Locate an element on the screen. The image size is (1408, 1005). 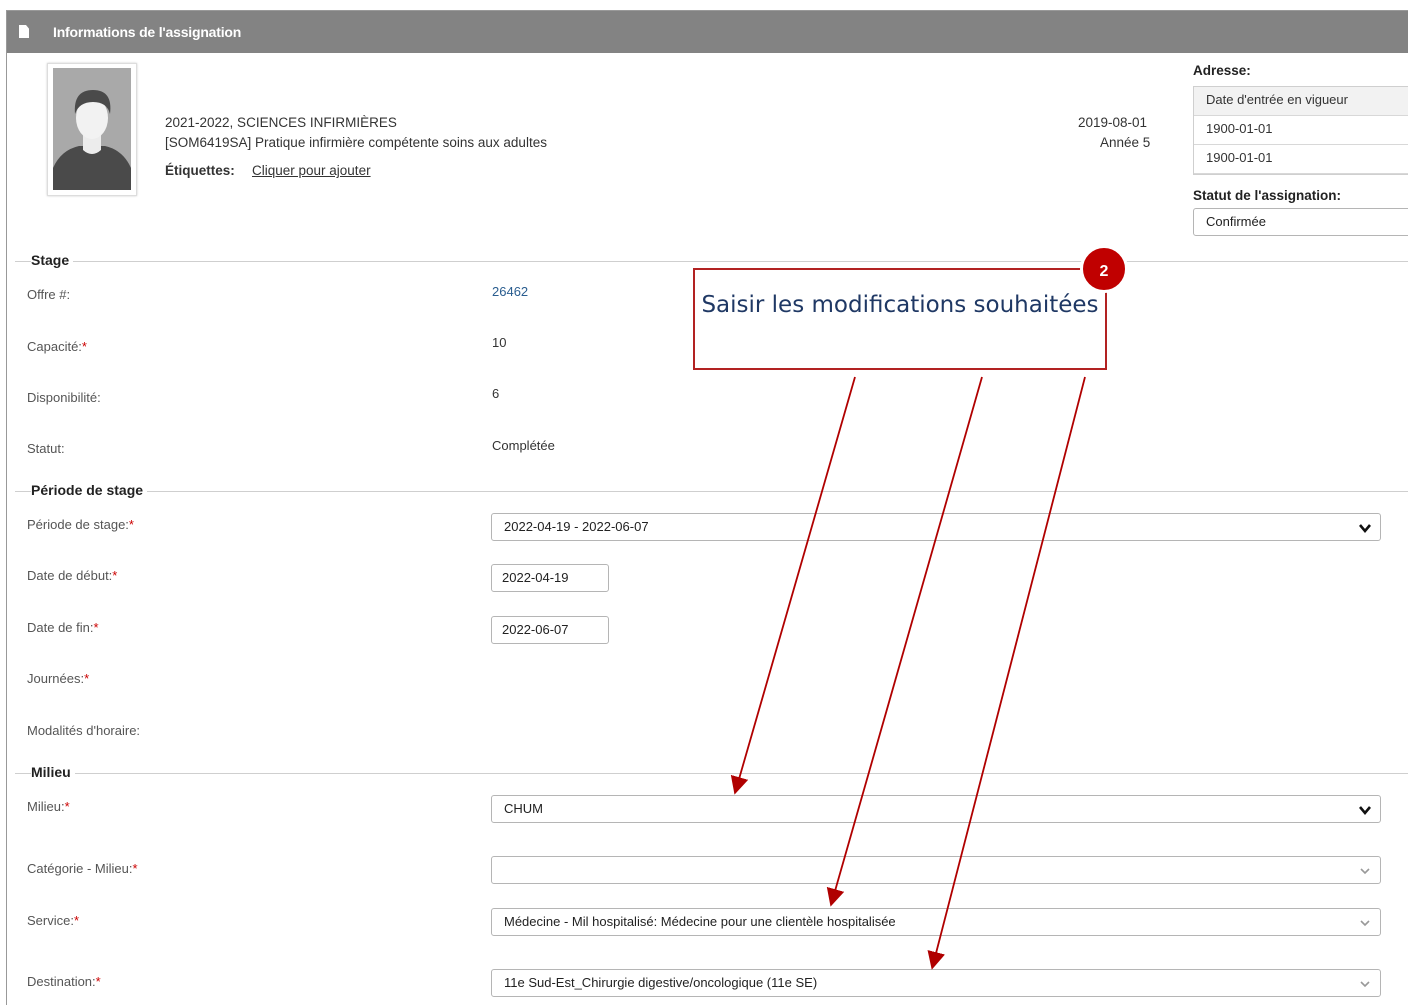
annotation-arrows is located at coordinates (908, 673).